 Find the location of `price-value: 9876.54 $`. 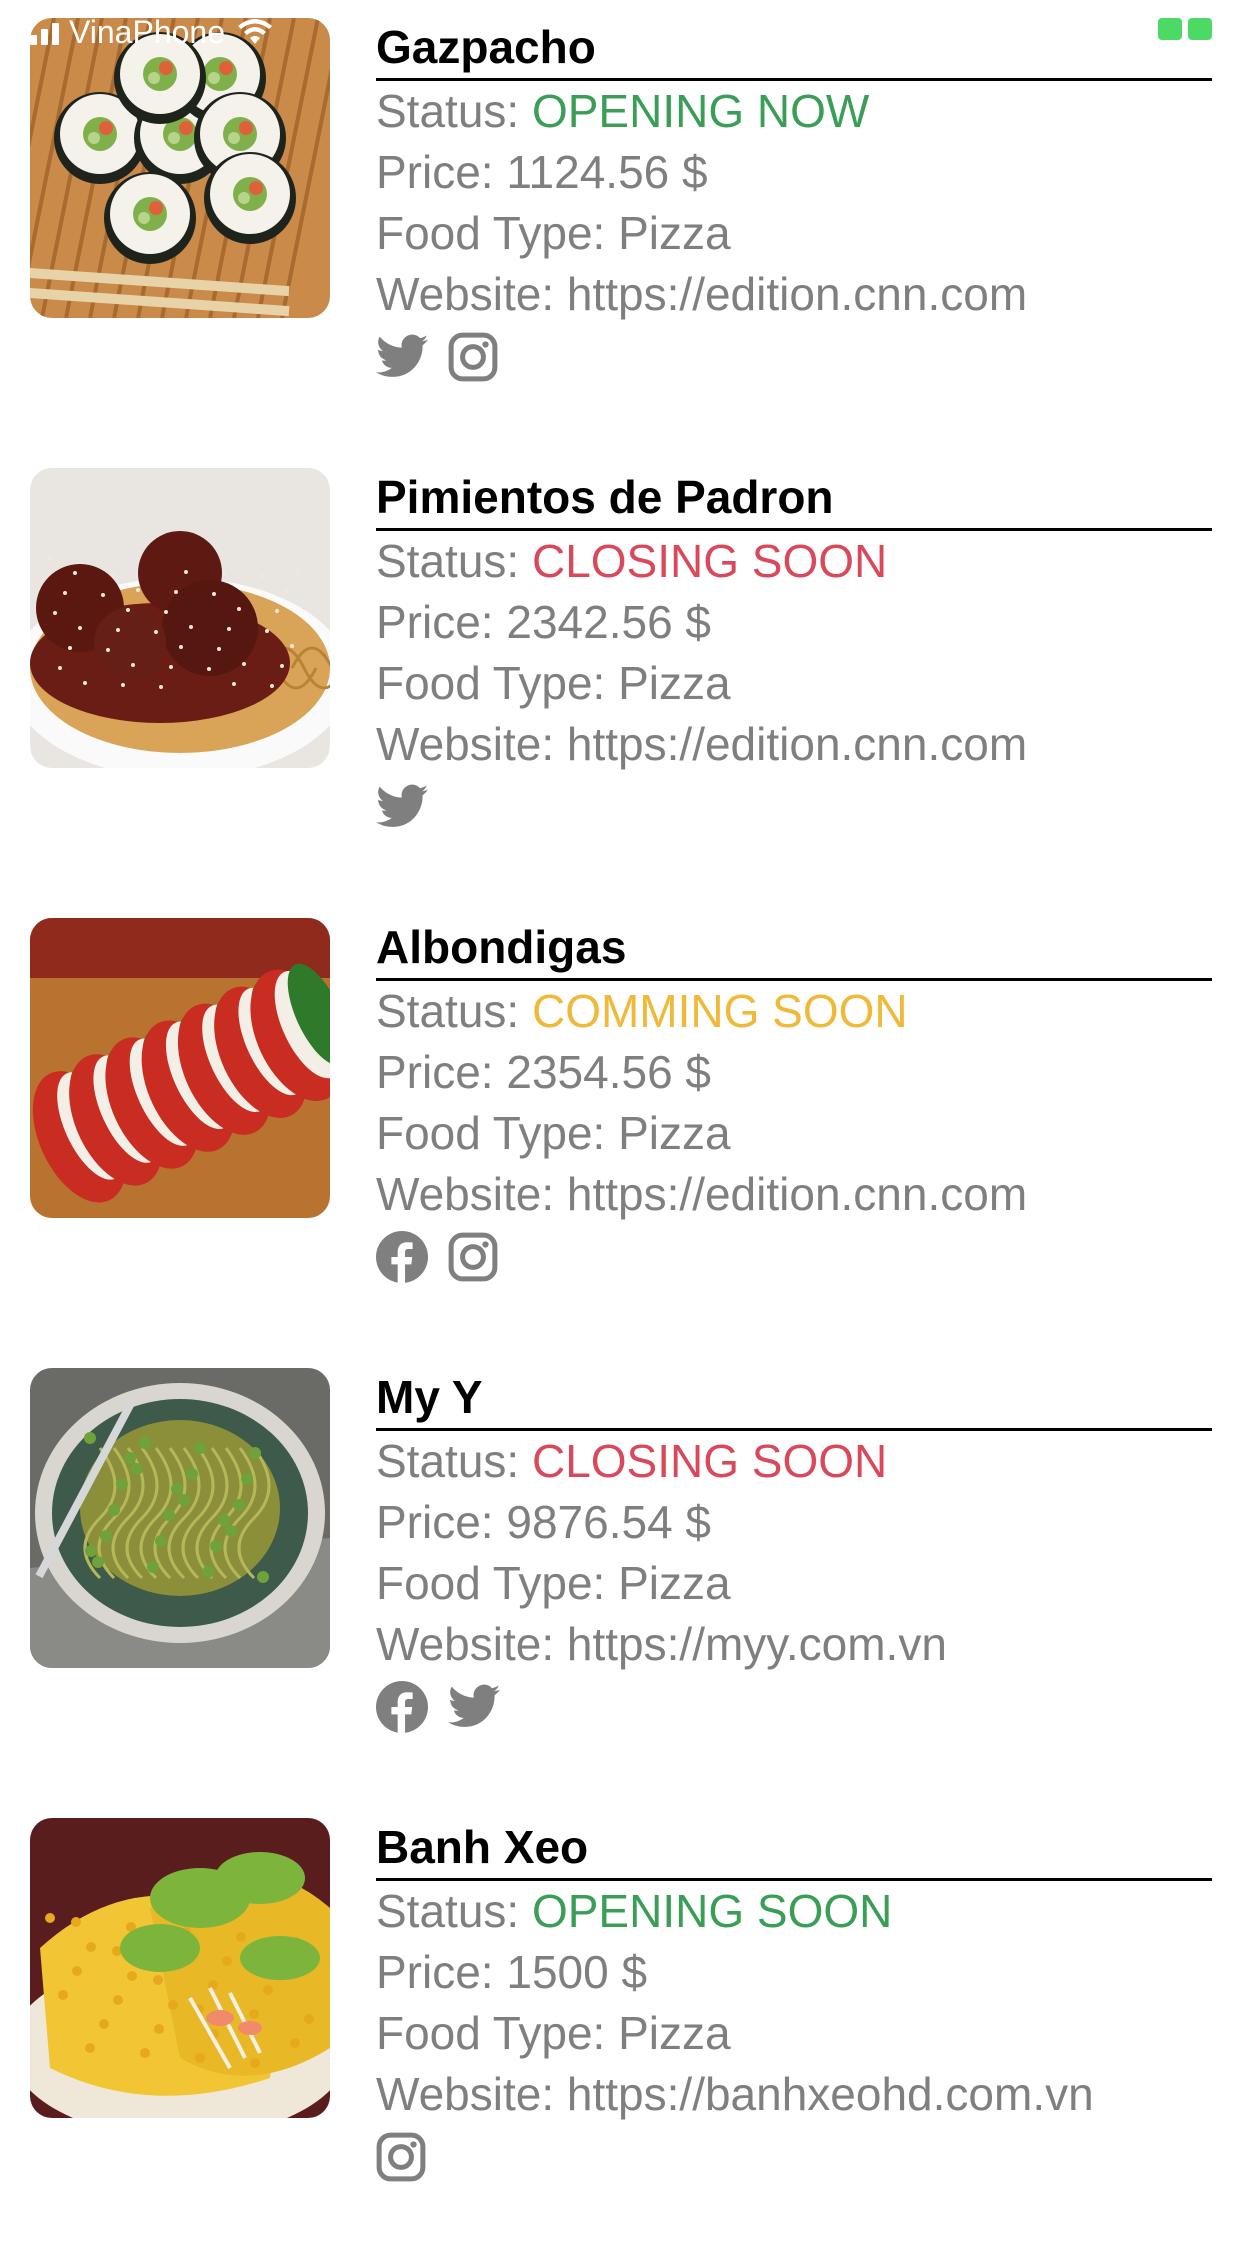

price-value: 9876.54 $ is located at coordinates (609, 1522).